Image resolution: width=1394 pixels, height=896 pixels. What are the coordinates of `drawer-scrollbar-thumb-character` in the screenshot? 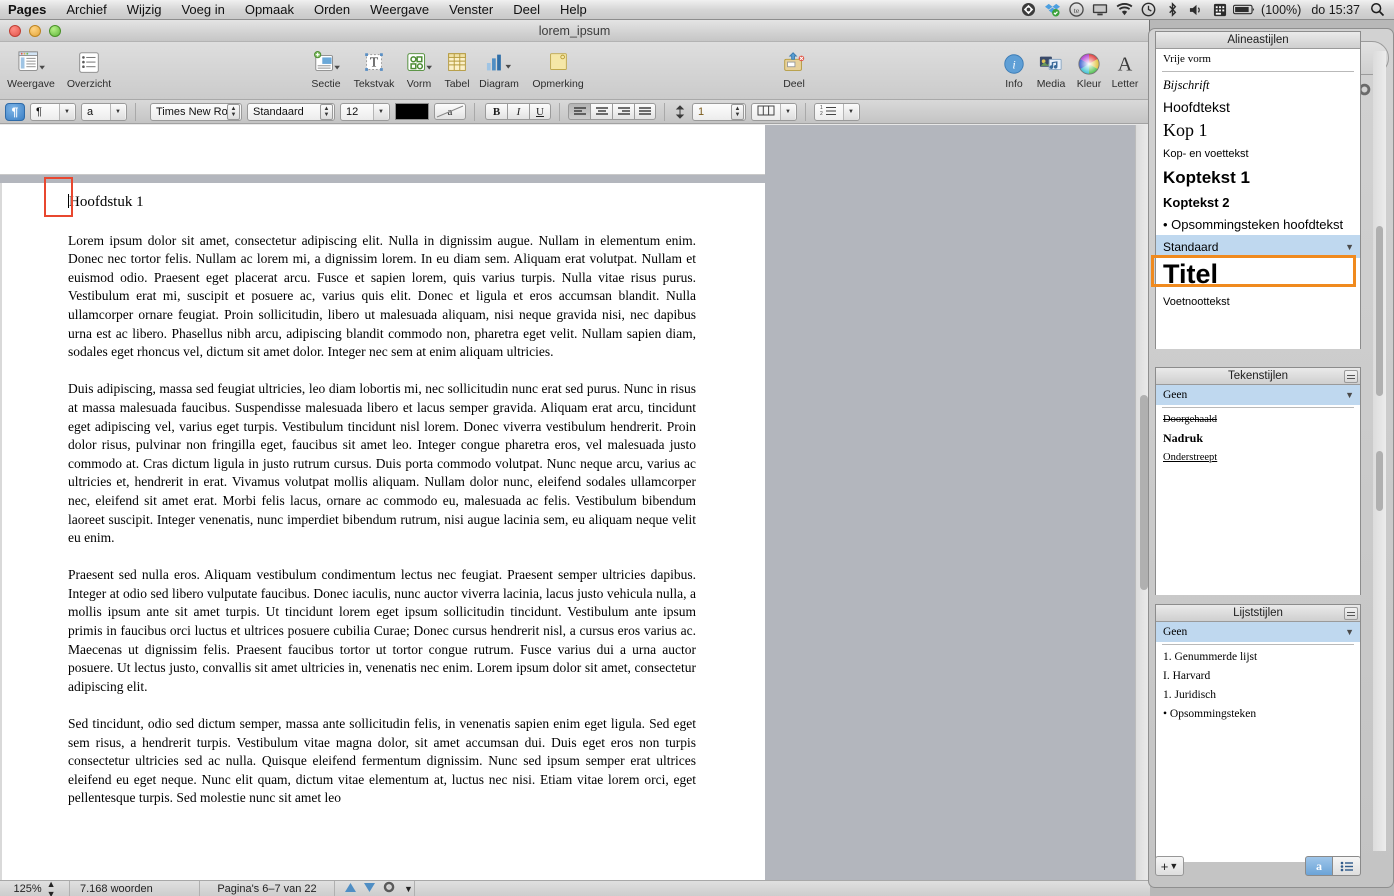 It's located at (1379, 481).